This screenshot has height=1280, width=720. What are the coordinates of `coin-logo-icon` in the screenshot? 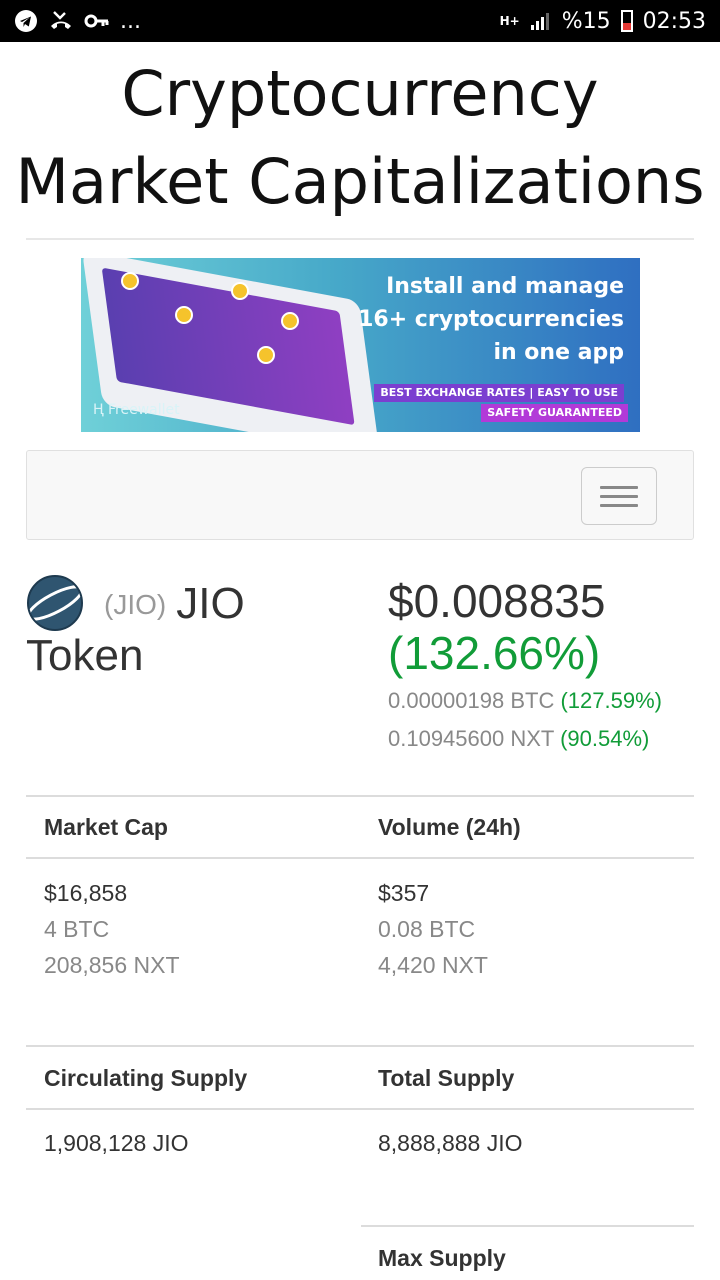 It's located at (55, 603).